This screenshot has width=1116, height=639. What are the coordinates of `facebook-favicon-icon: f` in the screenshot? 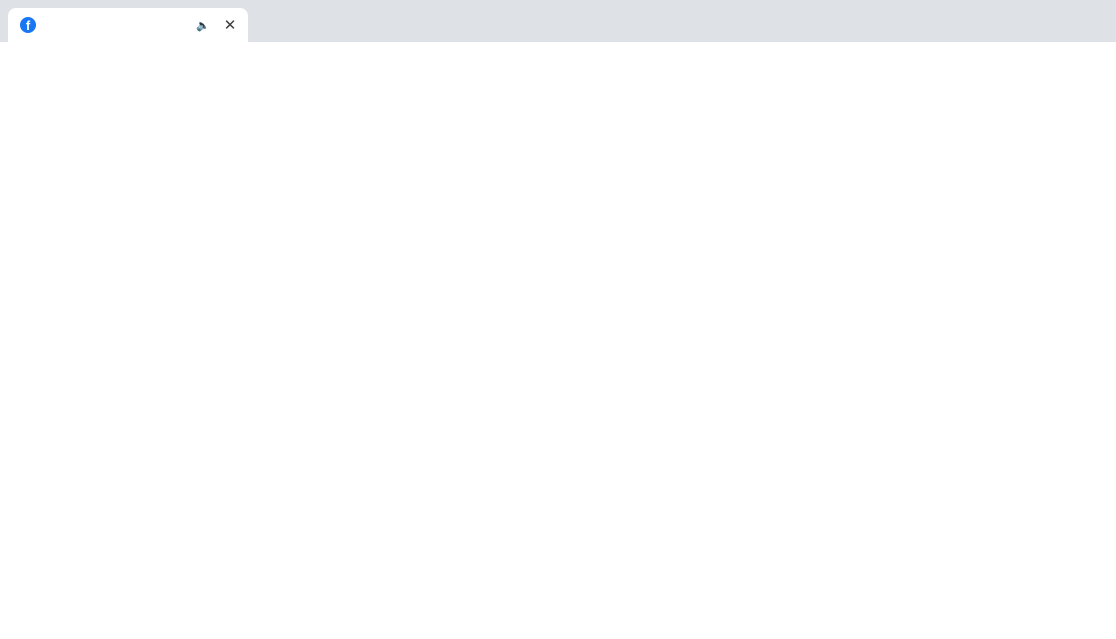 It's located at (28, 25).